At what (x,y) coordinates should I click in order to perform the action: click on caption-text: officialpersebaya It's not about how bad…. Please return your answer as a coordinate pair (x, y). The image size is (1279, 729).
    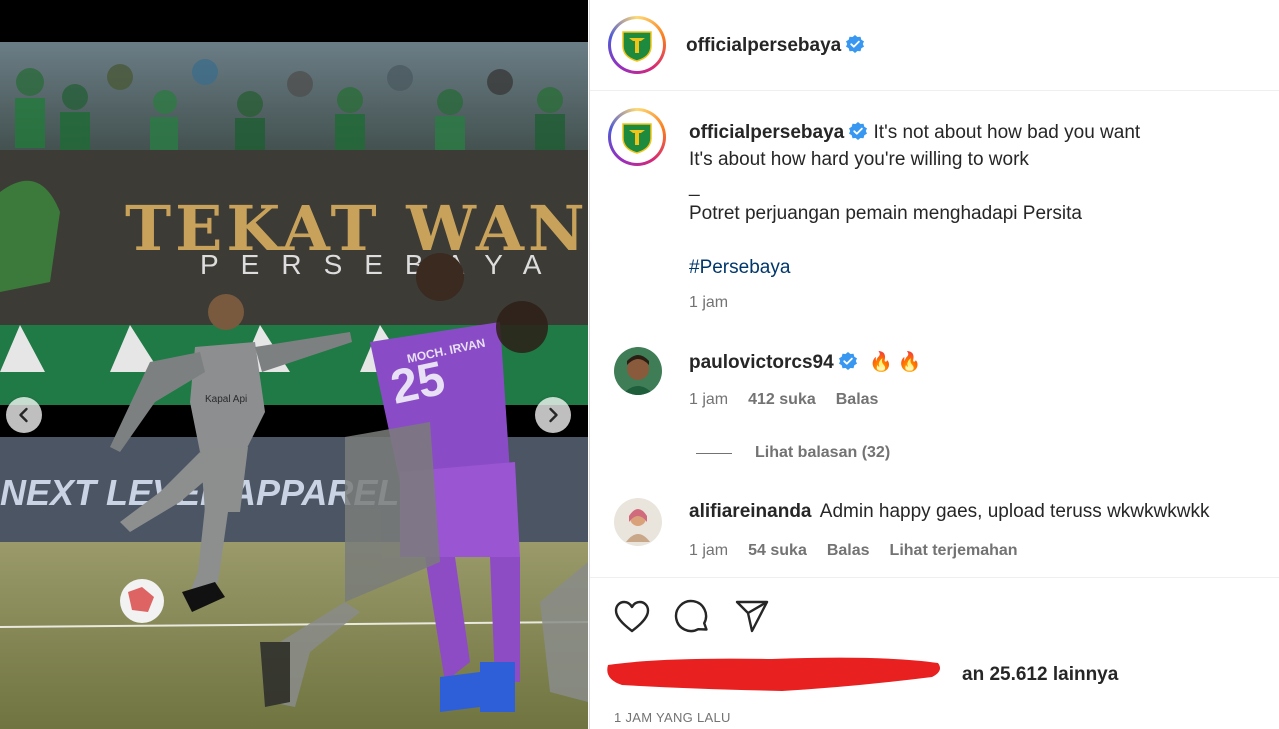
    Looking at the image, I should click on (984, 217).